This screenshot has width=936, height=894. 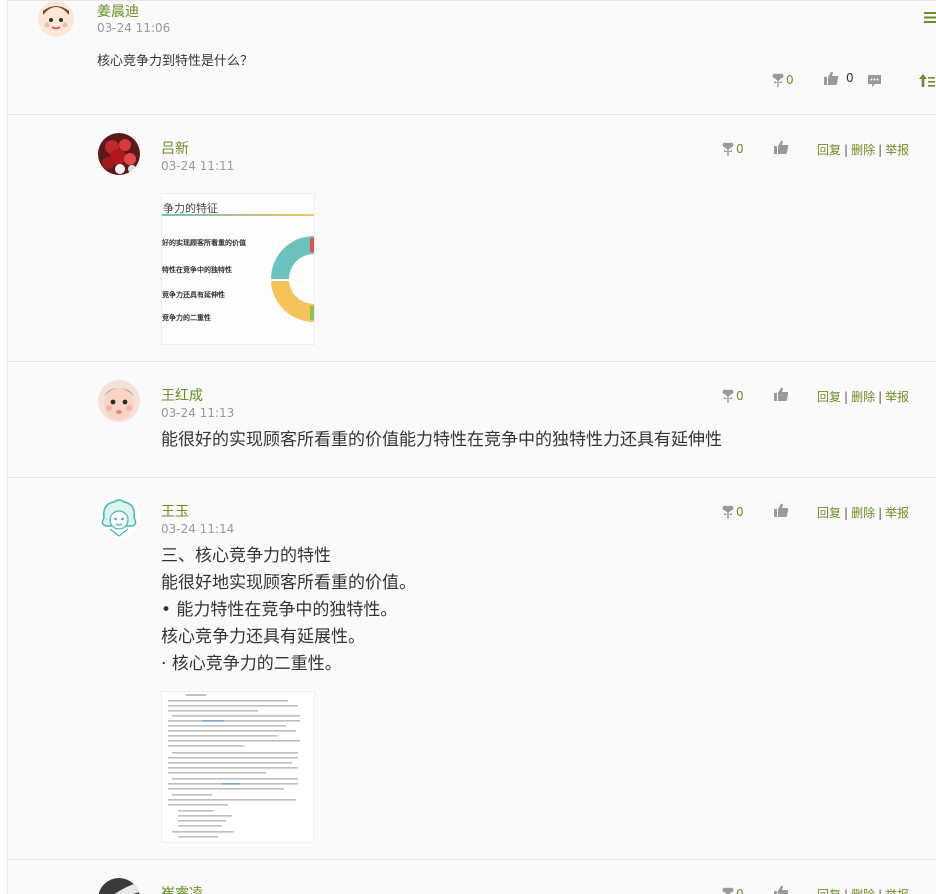 I want to click on image-item: 竞争力还具有延伸性, so click(x=193, y=295).